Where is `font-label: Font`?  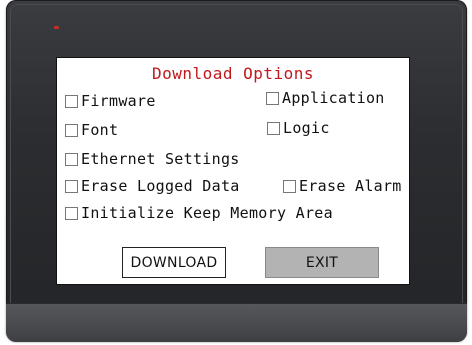
font-label: Font is located at coordinates (100, 130).